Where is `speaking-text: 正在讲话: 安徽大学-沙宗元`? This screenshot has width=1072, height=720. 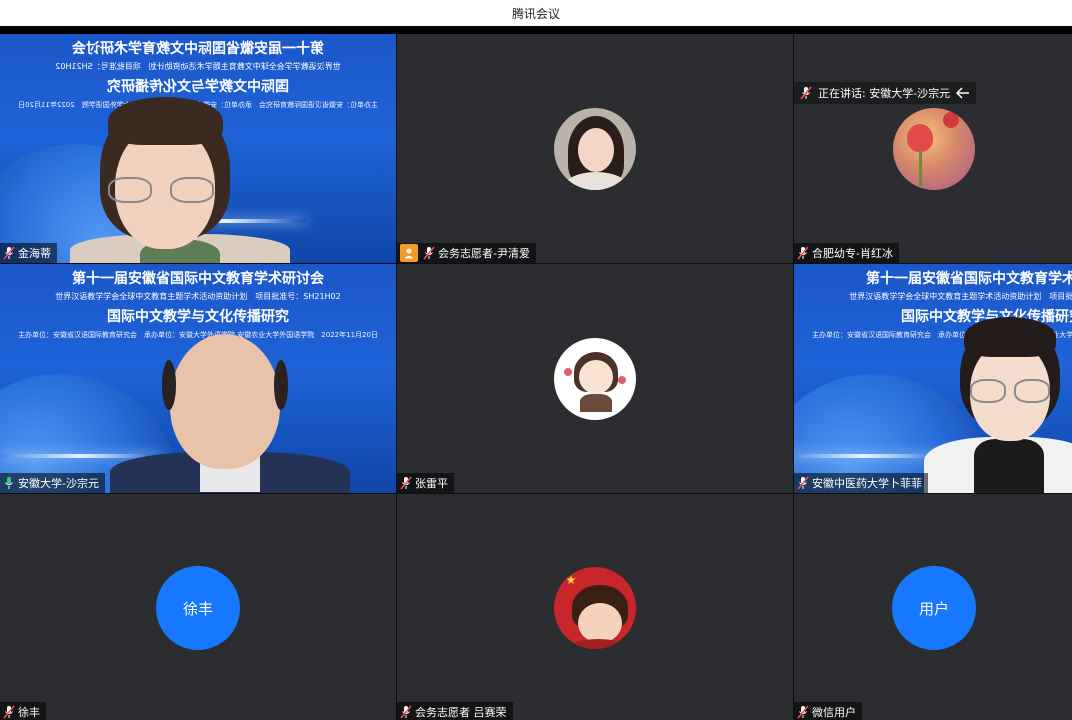
speaking-text: 正在讲话: 安徽大学-沙宗元 is located at coordinates (884, 93).